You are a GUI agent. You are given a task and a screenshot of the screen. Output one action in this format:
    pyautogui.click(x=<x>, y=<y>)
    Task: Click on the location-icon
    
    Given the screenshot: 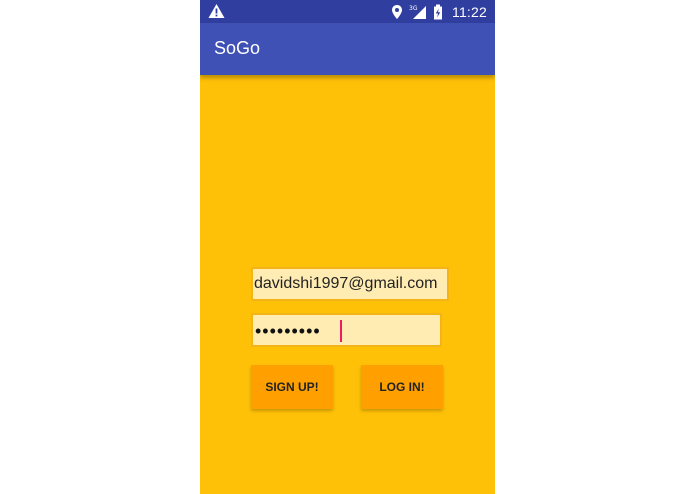 What is the action you would take?
    pyautogui.click(x=397, y=12)
    